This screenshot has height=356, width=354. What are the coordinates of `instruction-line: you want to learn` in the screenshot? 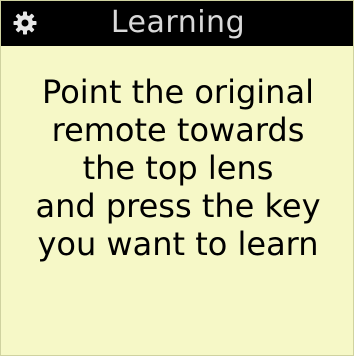 It's located at (178, 244).